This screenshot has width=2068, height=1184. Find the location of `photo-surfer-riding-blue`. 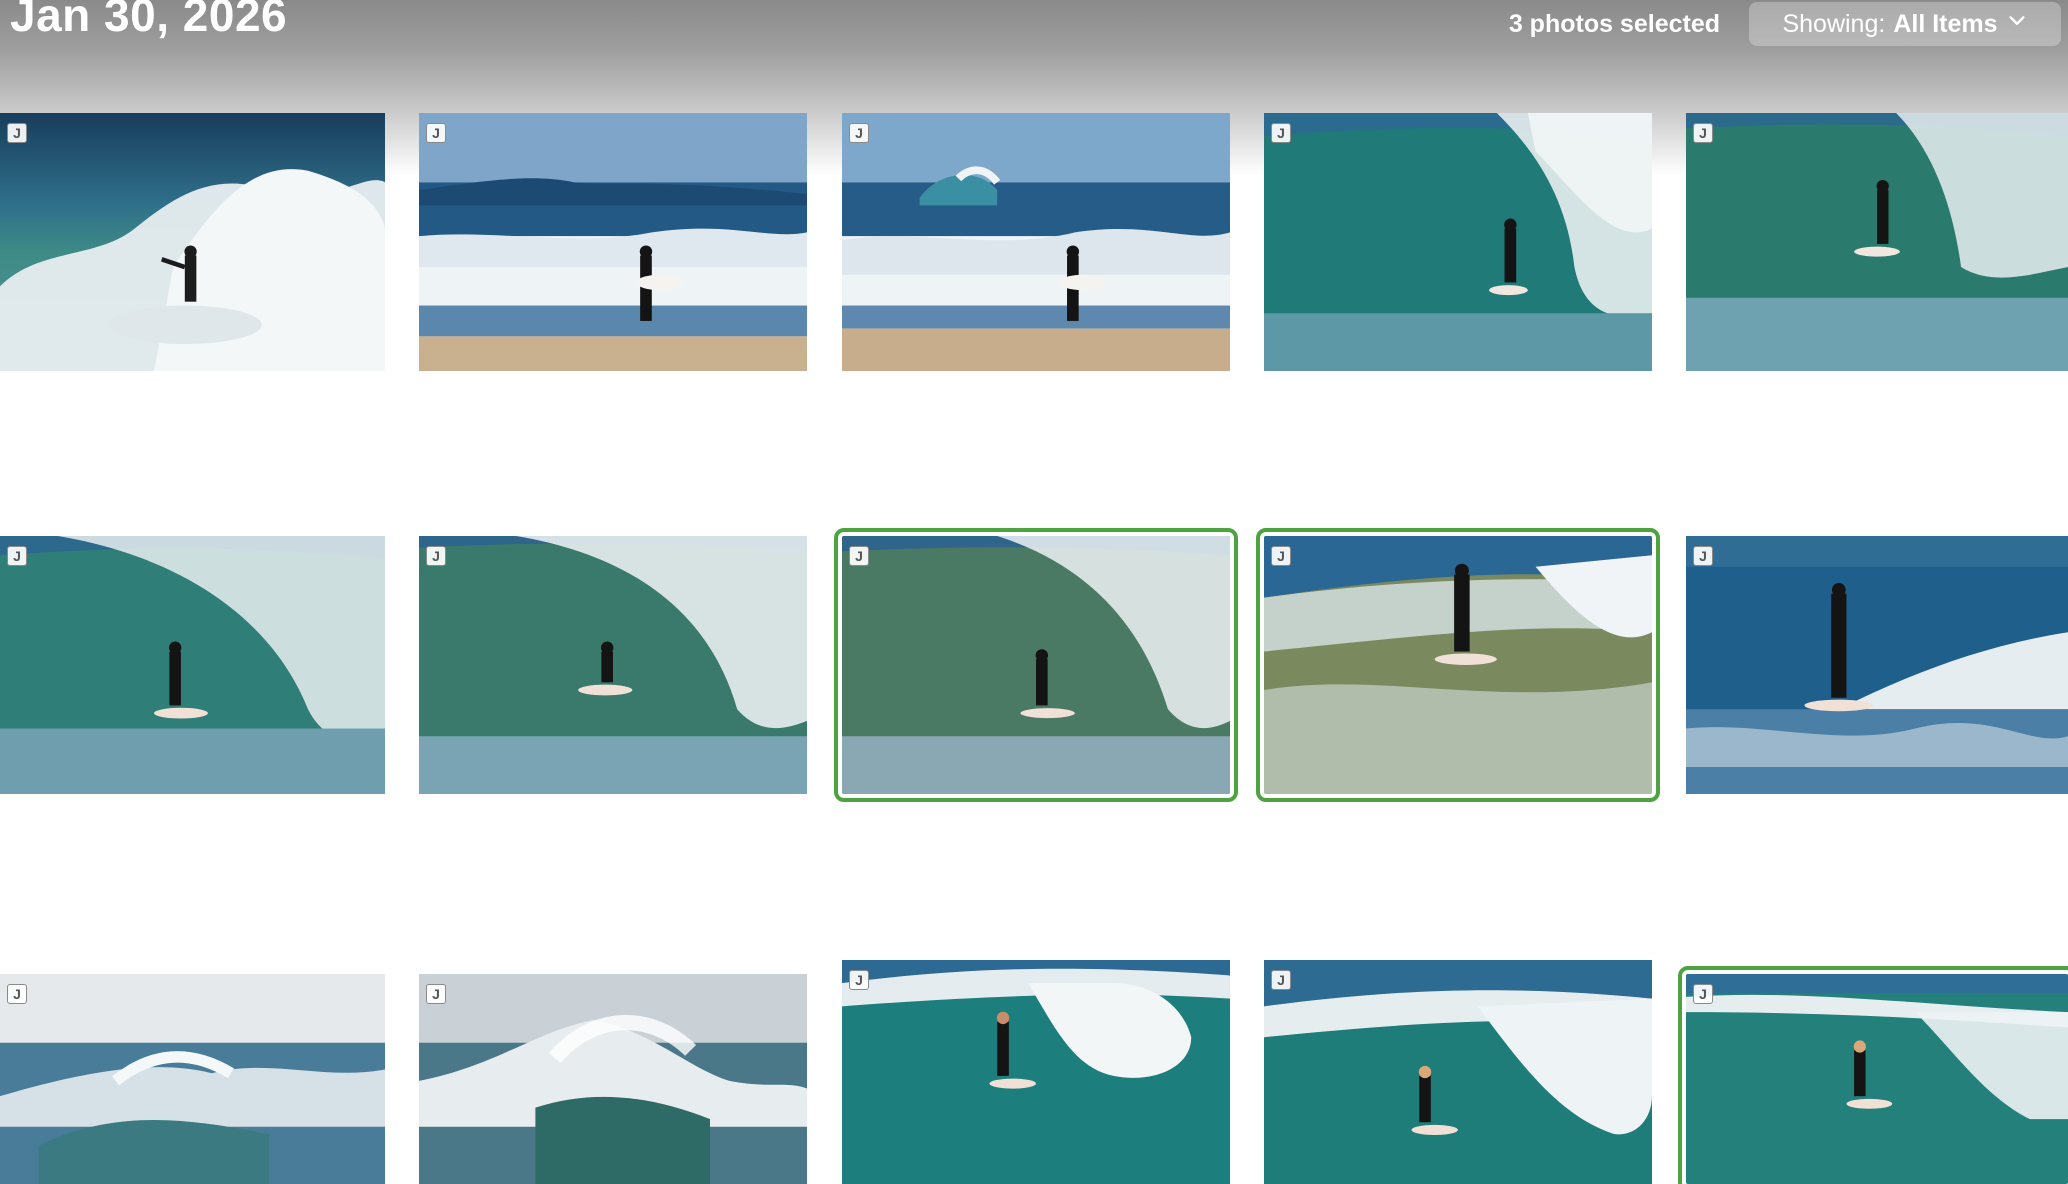

photo-surfer-riding-blue is located at coordinates (1877, 665).